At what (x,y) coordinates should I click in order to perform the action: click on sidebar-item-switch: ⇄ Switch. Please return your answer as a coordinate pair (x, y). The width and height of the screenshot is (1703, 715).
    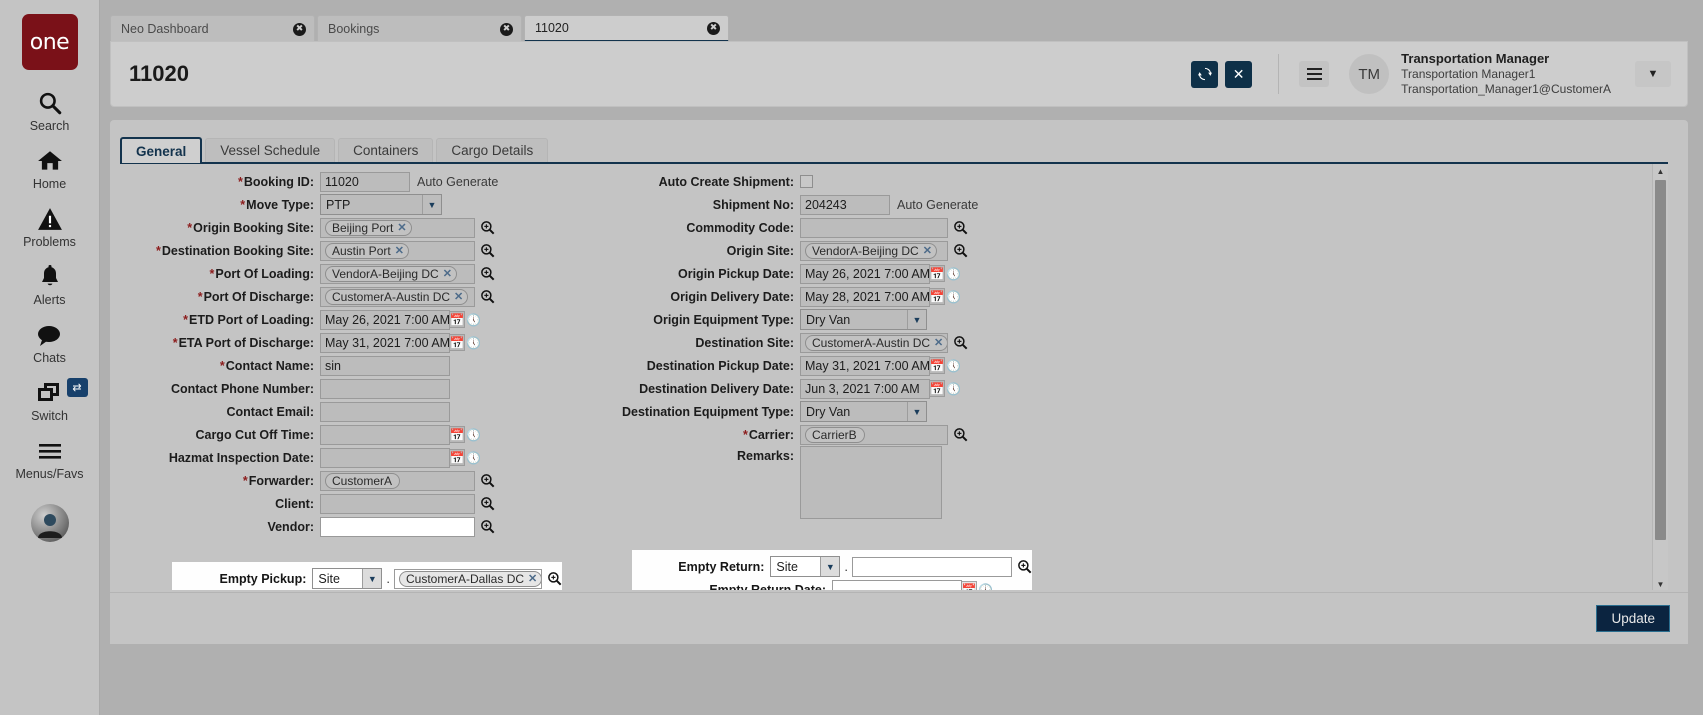
    Looking at the image, I should click on (50, 400).